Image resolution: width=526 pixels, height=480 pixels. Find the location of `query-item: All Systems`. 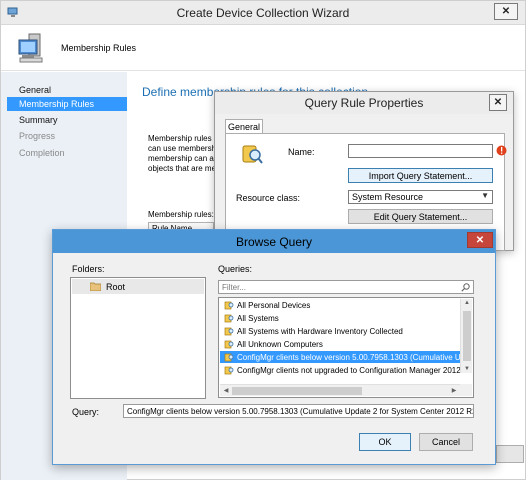

query-item: All Systems is located at coordinates (340, 318).